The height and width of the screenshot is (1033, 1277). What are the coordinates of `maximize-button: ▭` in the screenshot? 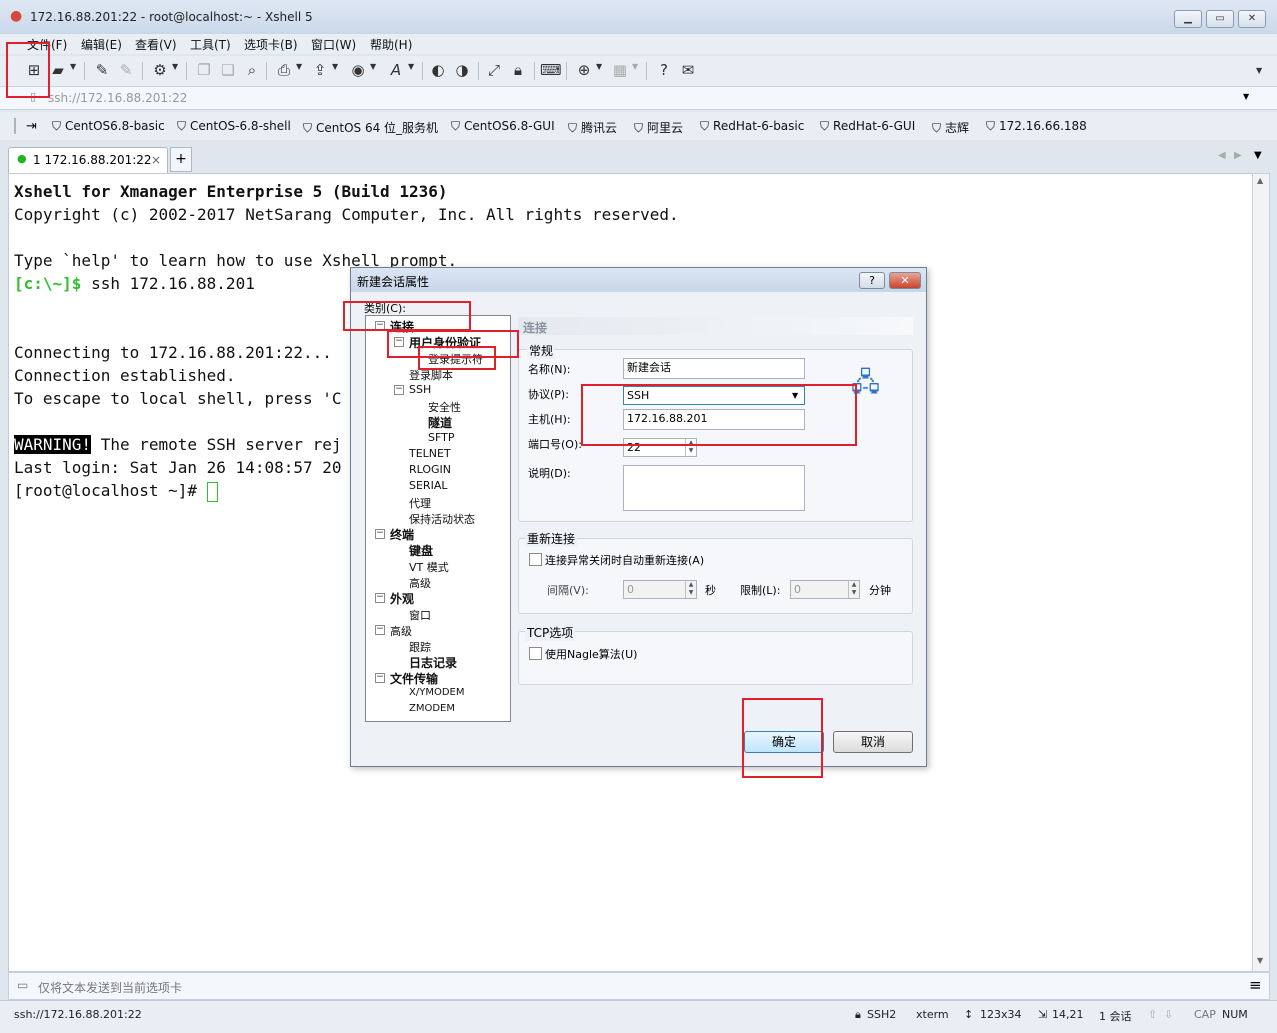 It's located at (1220, 19).